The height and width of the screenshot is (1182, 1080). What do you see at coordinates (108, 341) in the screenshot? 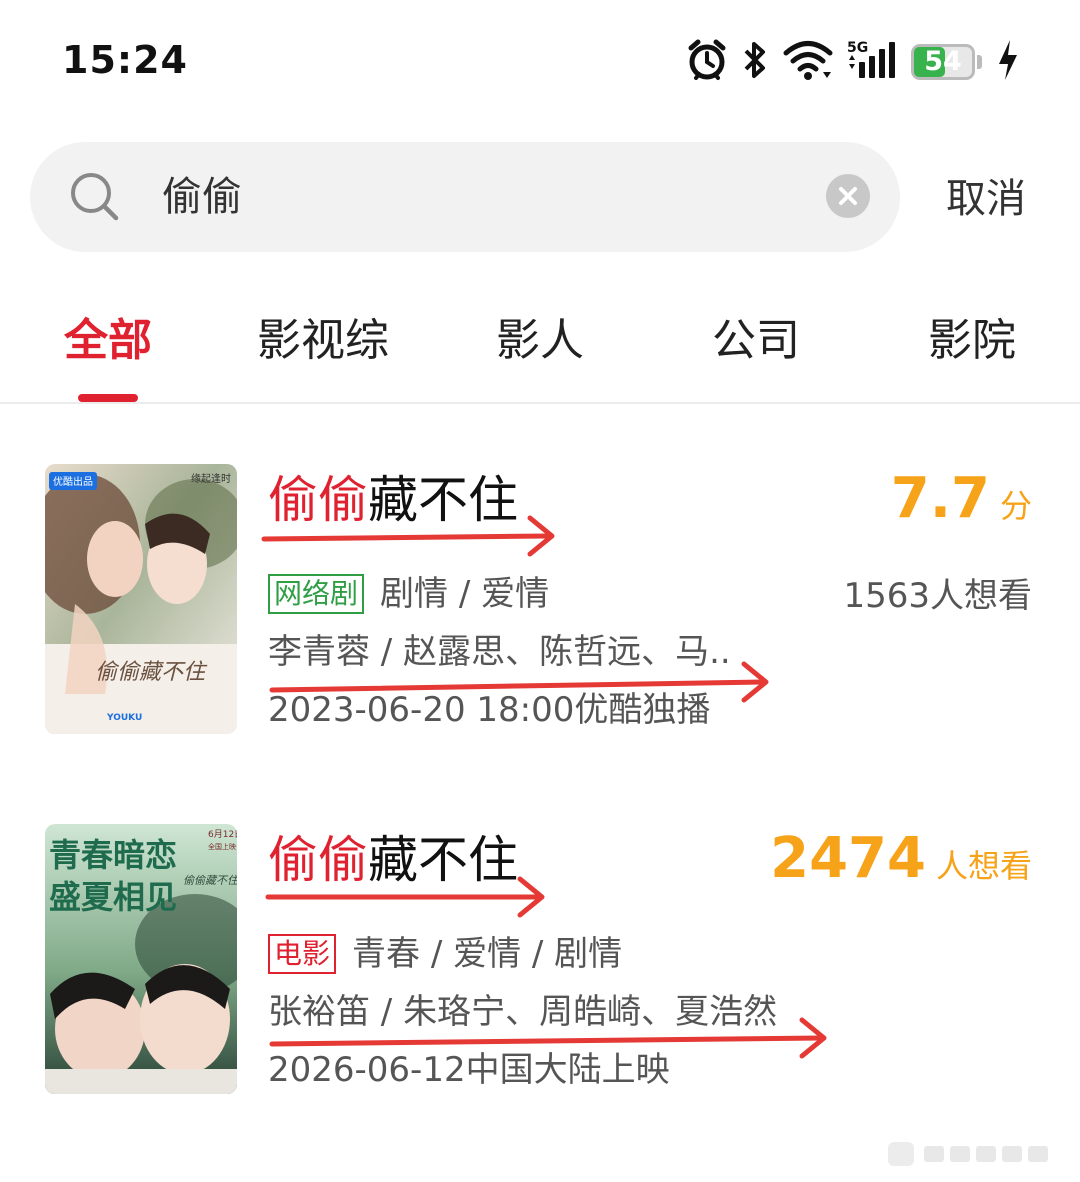
I see `tab-all: 全部` at bounding box center [108, 341].